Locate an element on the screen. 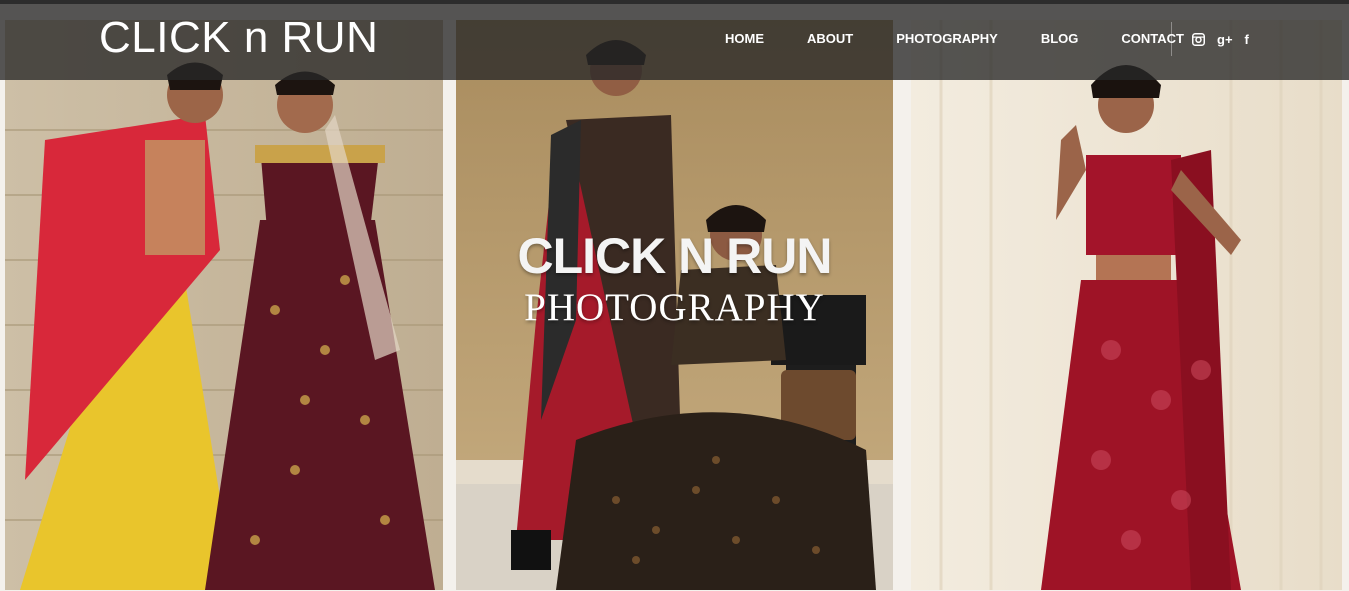 The image size is (1349, 591). nav-contact: CONTACT is located at coordinates (1152, 39).